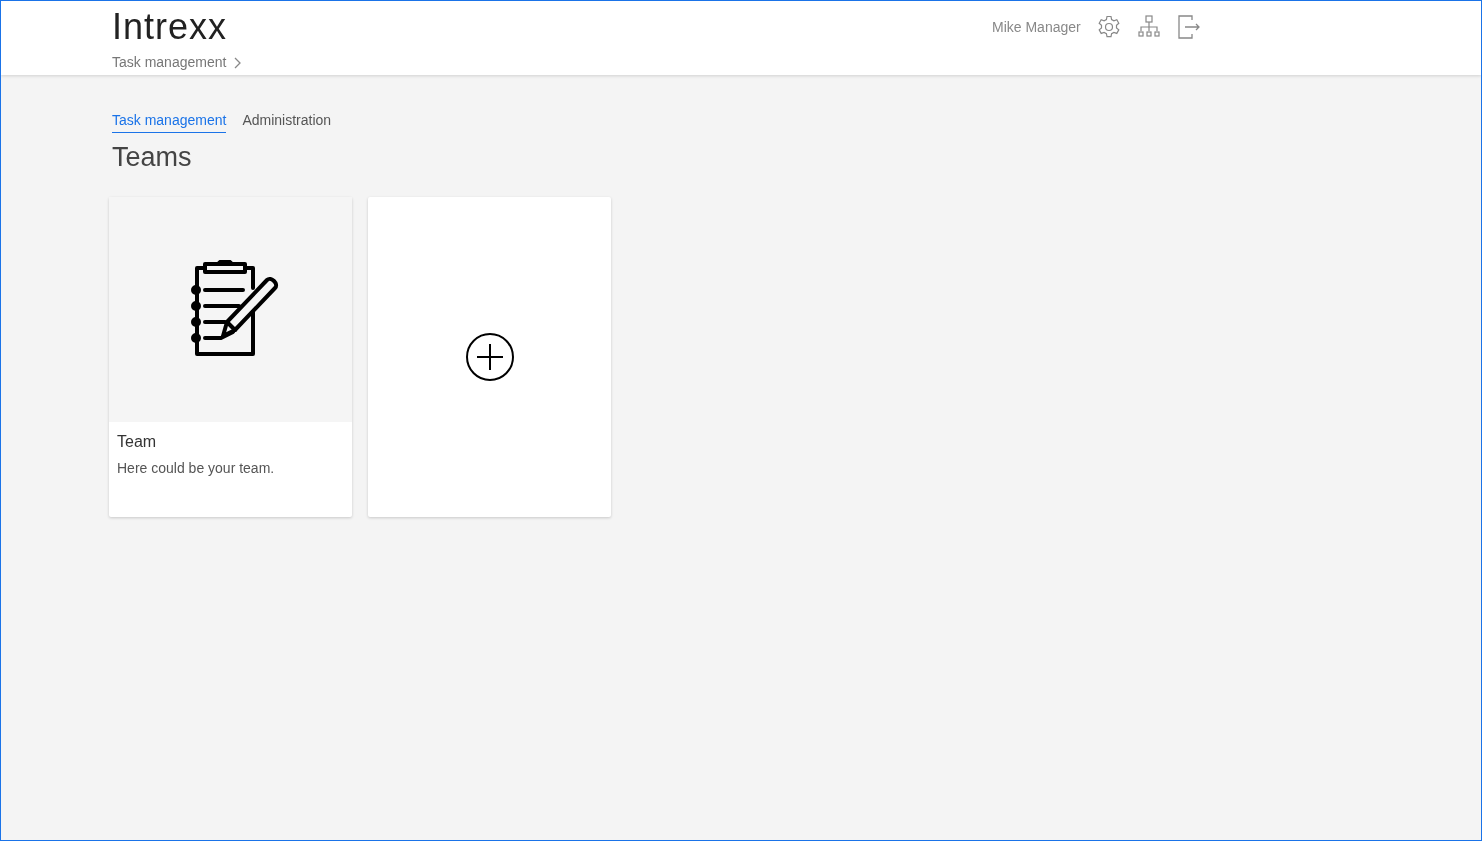 The height and width of the screenshot is (841, 1482). I want to click on intrexx-logo: Intrexx, so click(170, 23).